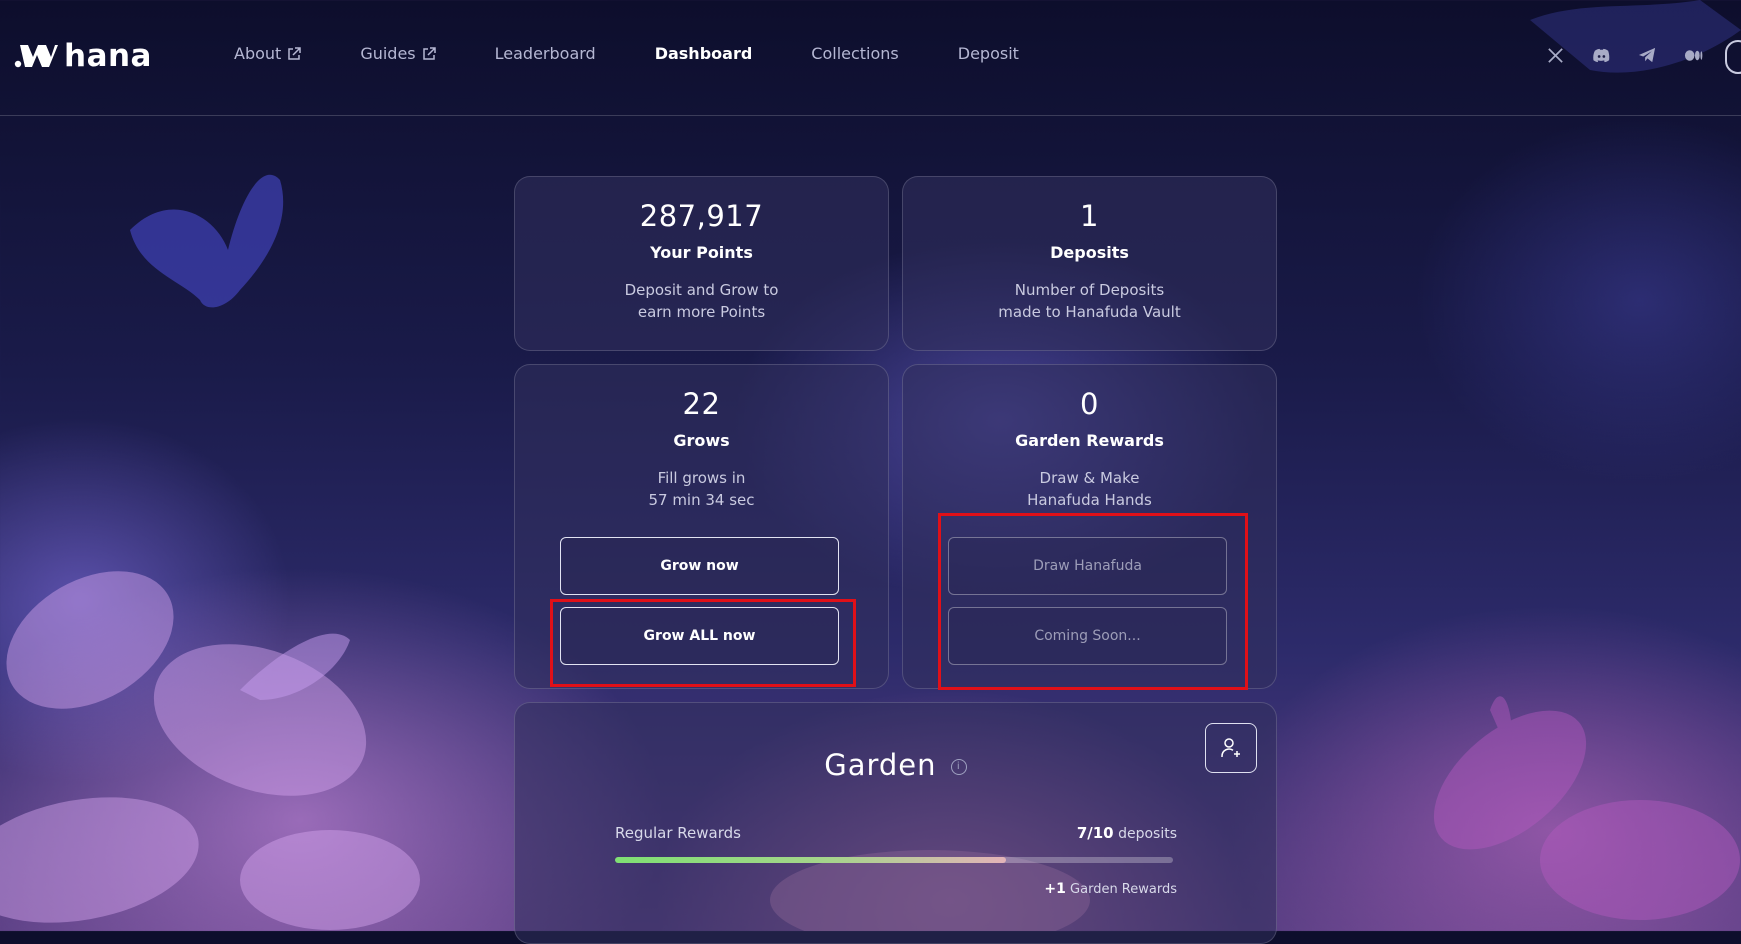 This screenshot has width=1741, height=944. What do you see at coordinates (701, 216) in the screenshot?
I see `points-value: 287,917` at bounding box center [701, 216].